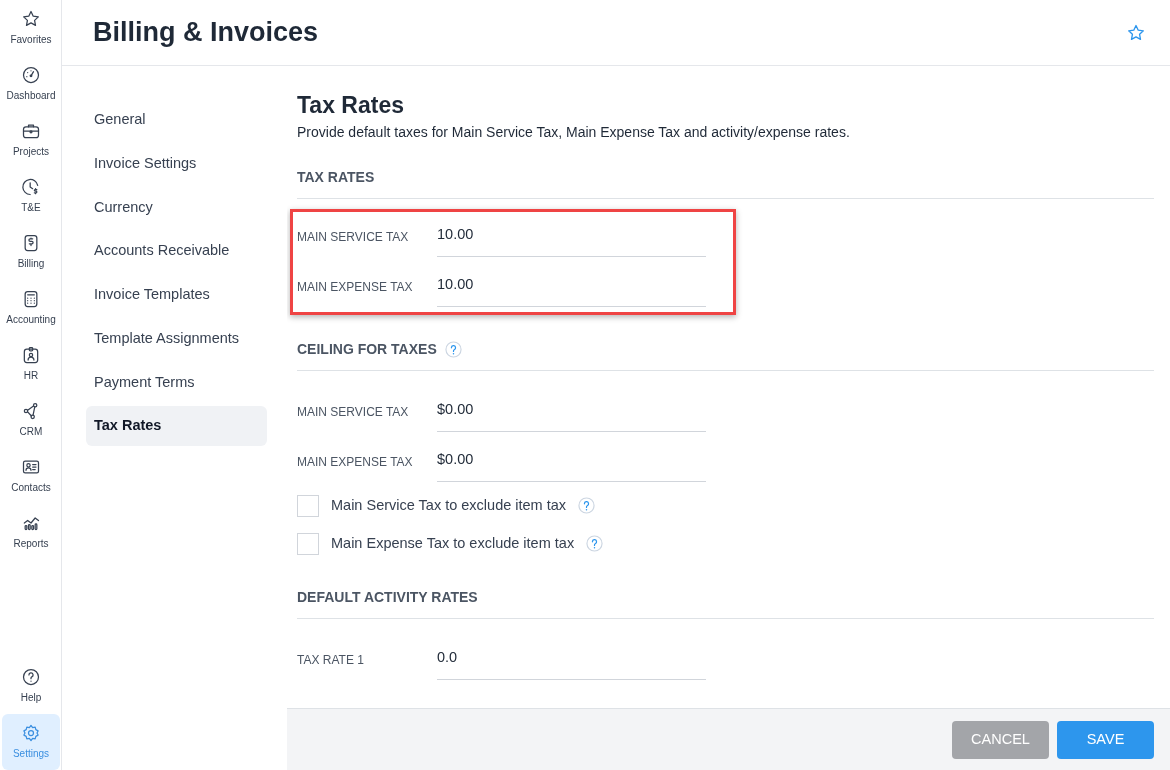 Image resolution: width=1170 pixels, height=770 pixels. What do you see at coordinates (176, 120) in the screenshot?
I see `subnav-item: General` at bounding box center [176, 120].